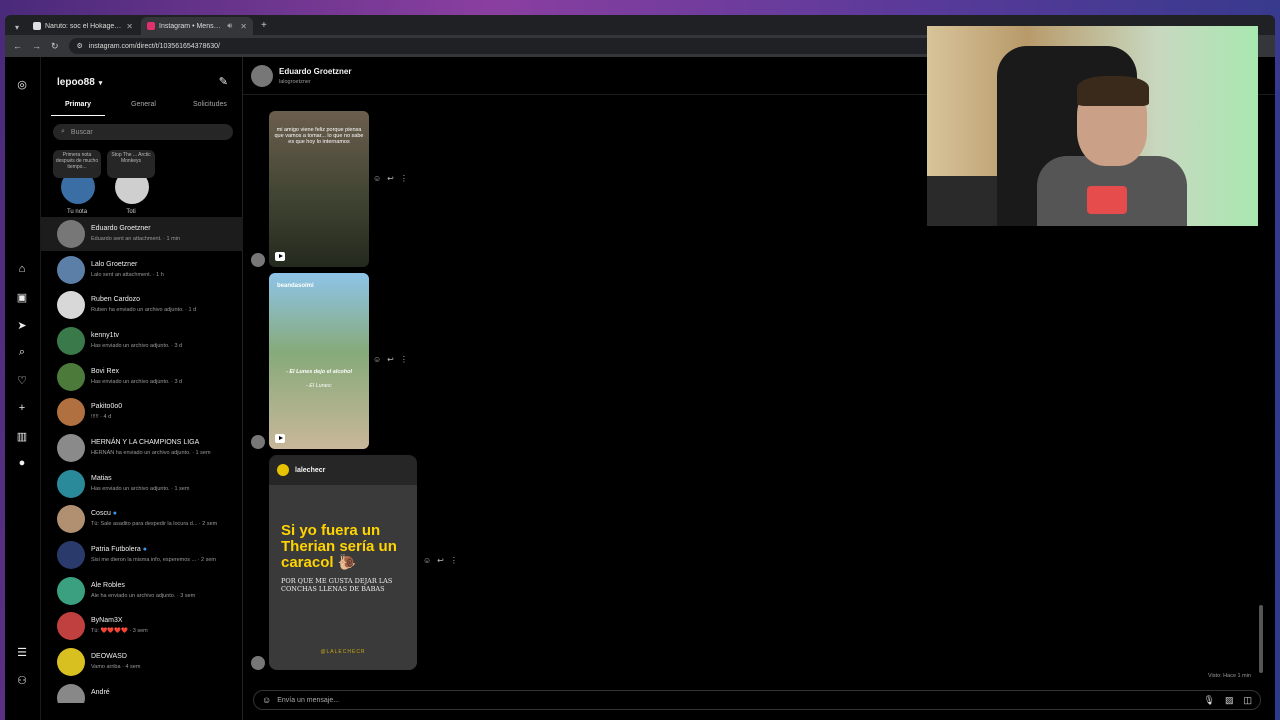 This screenshot has width=1280, height=720. I want to click on tab-instagram: Instagram • Mensajes 🔊︎ ✕, so click(197, 26).